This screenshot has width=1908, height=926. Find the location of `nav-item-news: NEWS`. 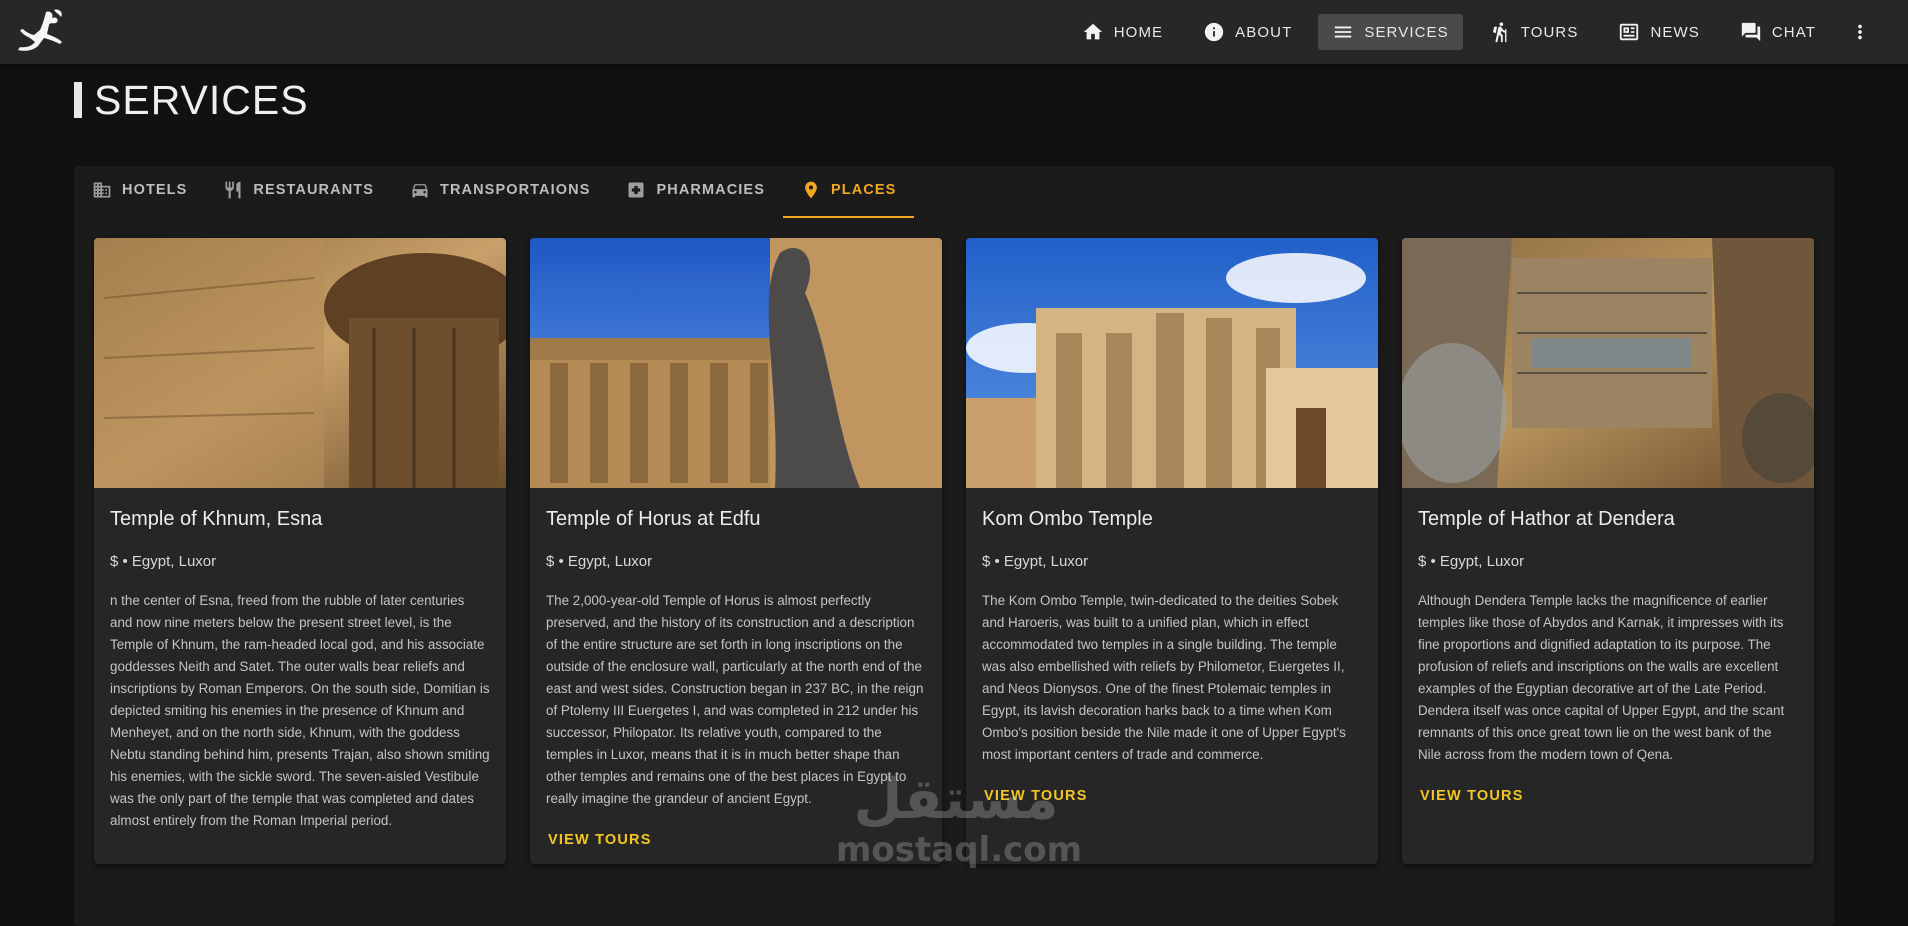

nav-item-news: NEWS is located at coordinates (1658, 32).